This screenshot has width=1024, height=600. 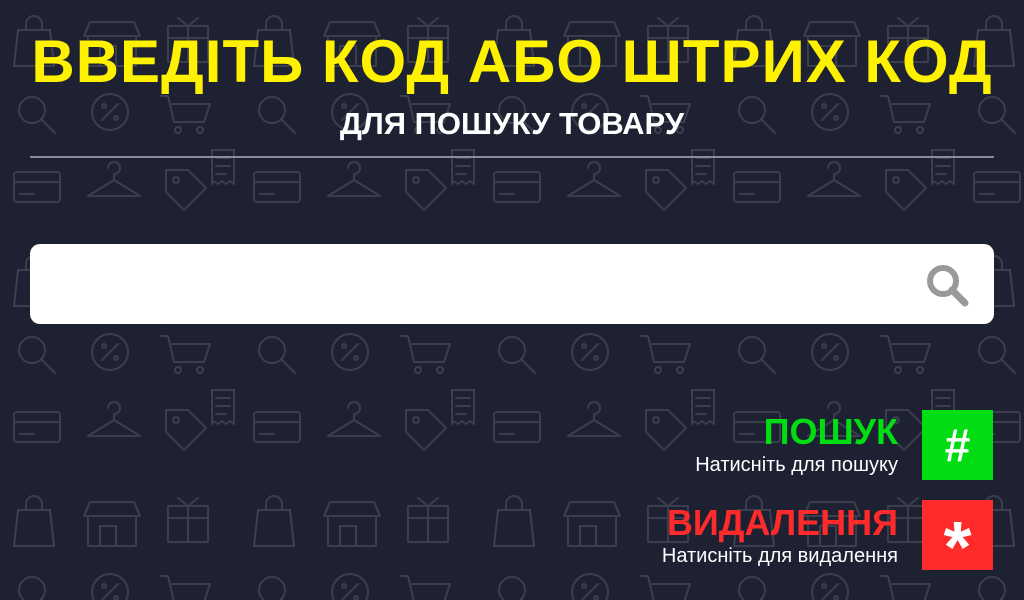 What do you see at coordinates (957, 445) in the screenshot?
I see `search-key-button: #` at bounding box center [957, 445].